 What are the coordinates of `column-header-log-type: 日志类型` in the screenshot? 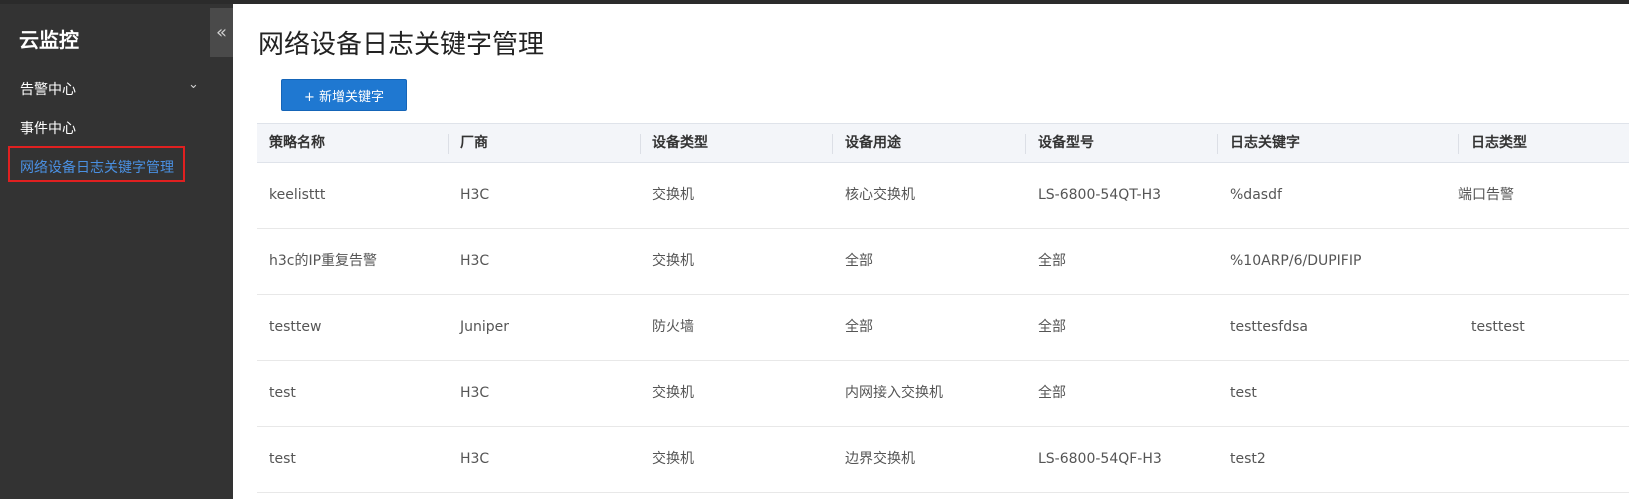 It's located at (1499, 143).